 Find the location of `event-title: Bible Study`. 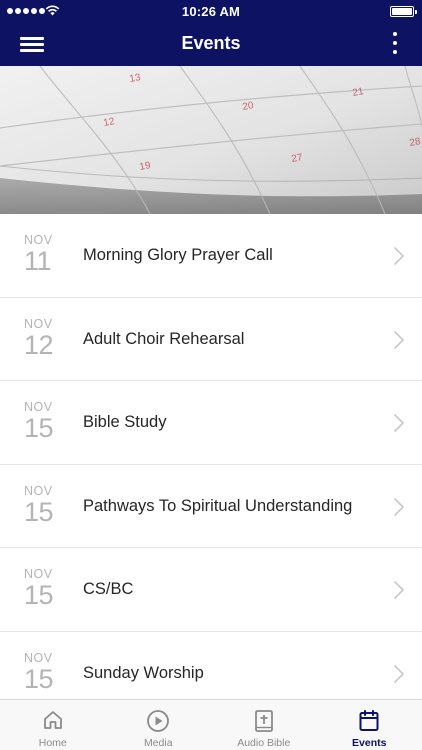

event-title: Bible Study is located at coordinates (125, 422).